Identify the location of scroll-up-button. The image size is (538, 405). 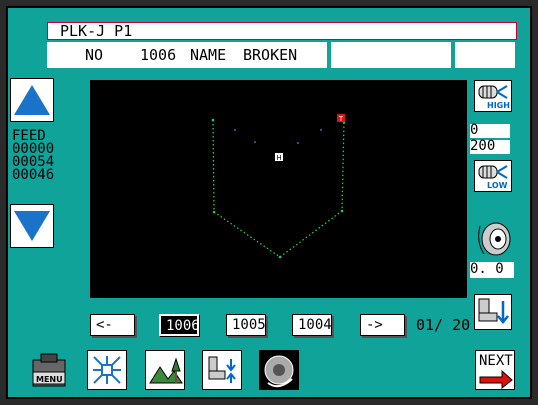
(32, 100).